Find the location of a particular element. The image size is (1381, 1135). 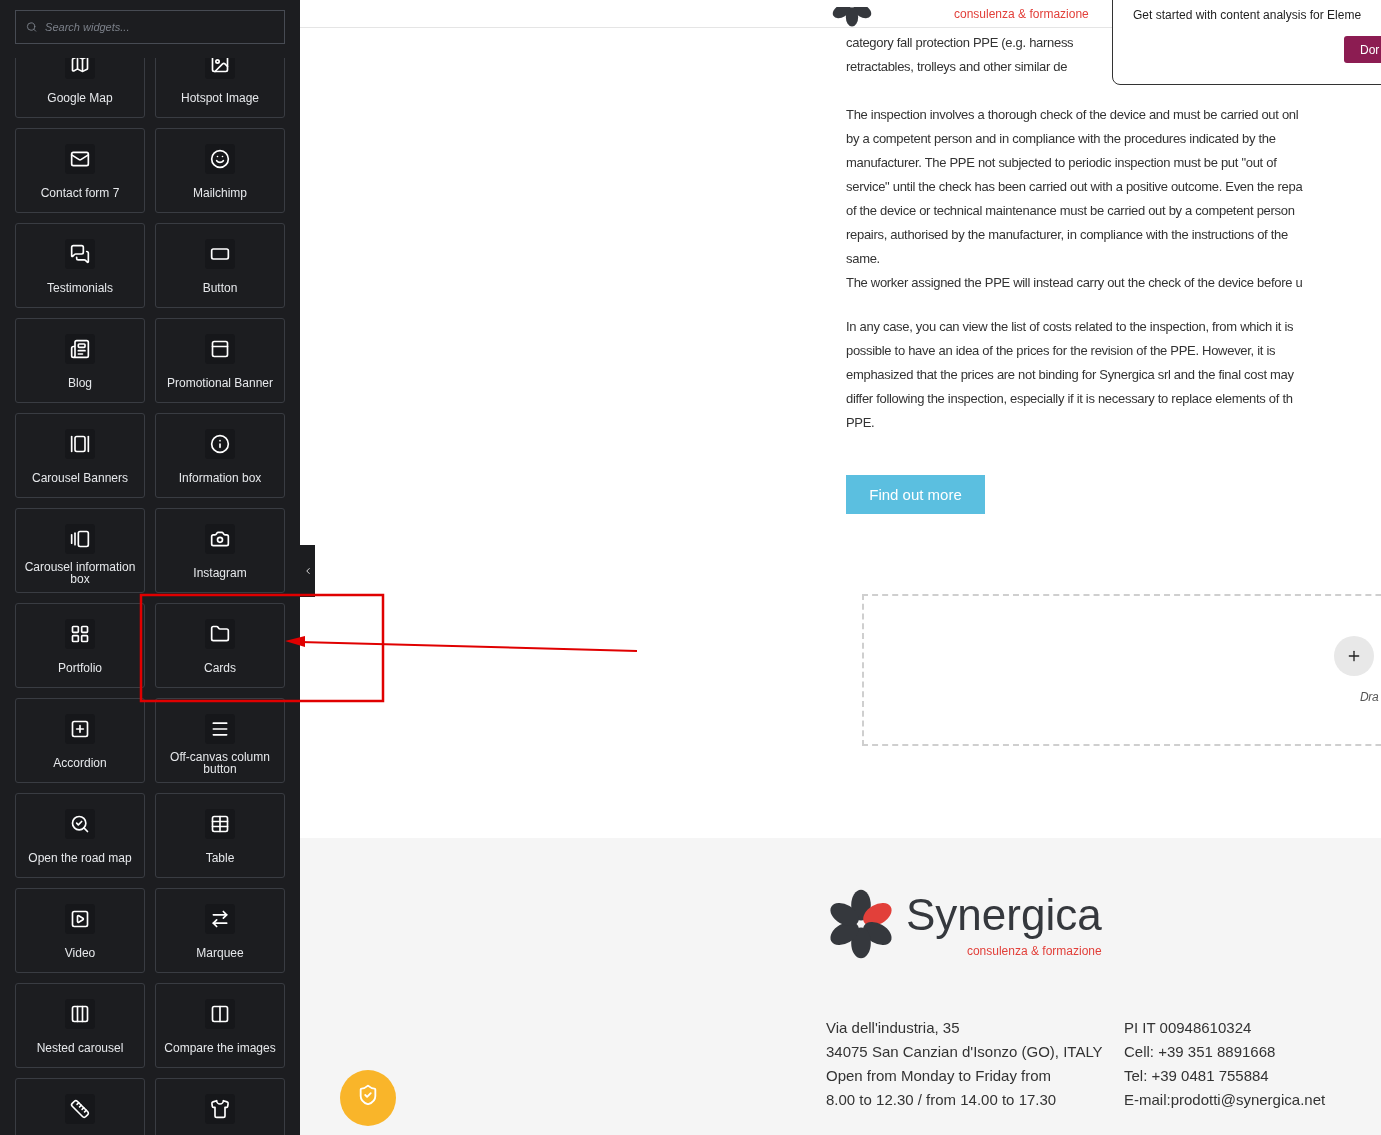

envelope-icon is located at coordinates (80, 159).